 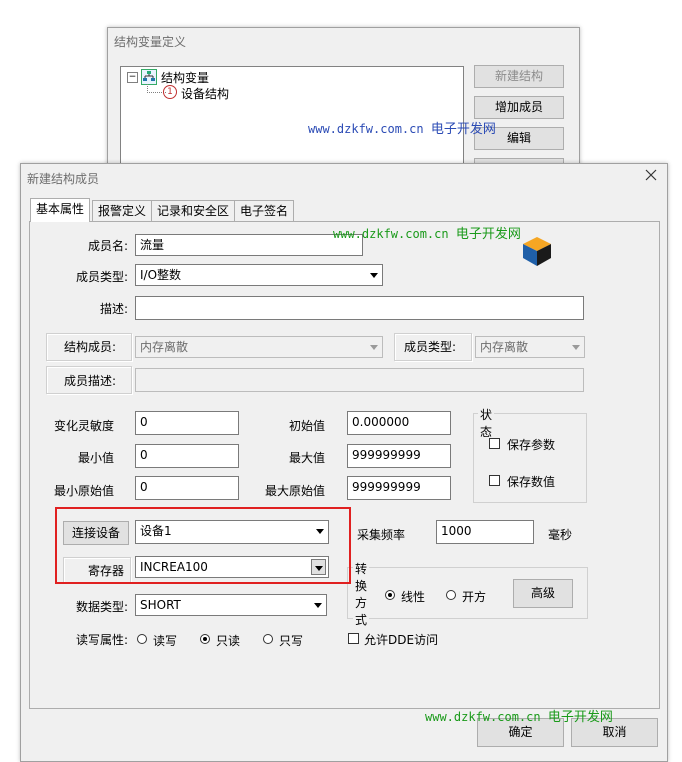 I want to click on member-name-label: 成员名:, so click(x=107, y=246).